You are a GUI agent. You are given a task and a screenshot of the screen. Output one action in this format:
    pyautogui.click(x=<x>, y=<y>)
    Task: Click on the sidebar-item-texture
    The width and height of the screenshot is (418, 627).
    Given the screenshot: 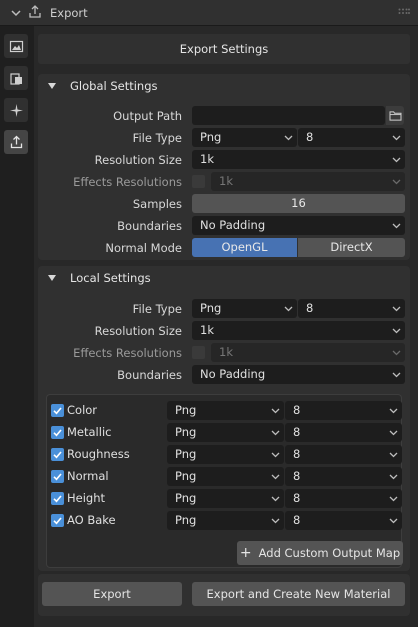 What is the action you would take?
    pyautogui.click(x=16, y=78)
    